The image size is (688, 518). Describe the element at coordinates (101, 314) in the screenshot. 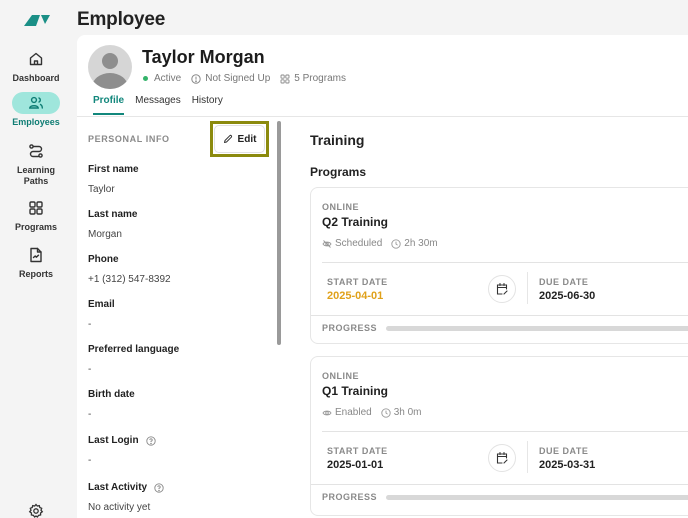

I see `field-email: Email -` at that location.